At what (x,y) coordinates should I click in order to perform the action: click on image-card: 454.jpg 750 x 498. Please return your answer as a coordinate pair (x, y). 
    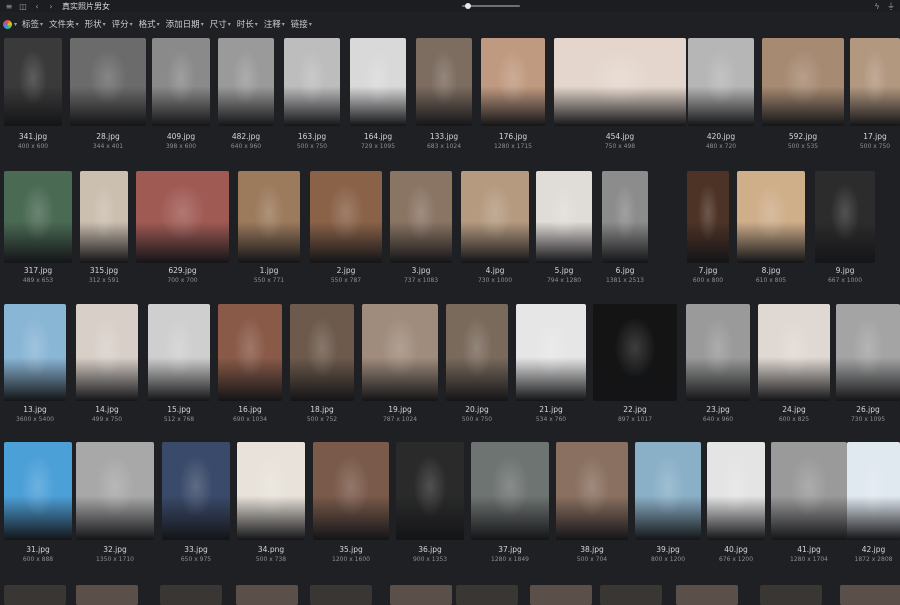
    Looking at the image, I should click on (620, 94).